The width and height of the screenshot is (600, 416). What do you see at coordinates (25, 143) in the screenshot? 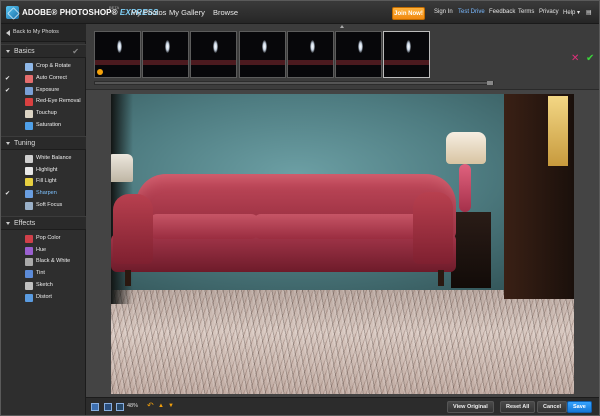
I see `section-label: Tuning` at bounding box center [25, 143].